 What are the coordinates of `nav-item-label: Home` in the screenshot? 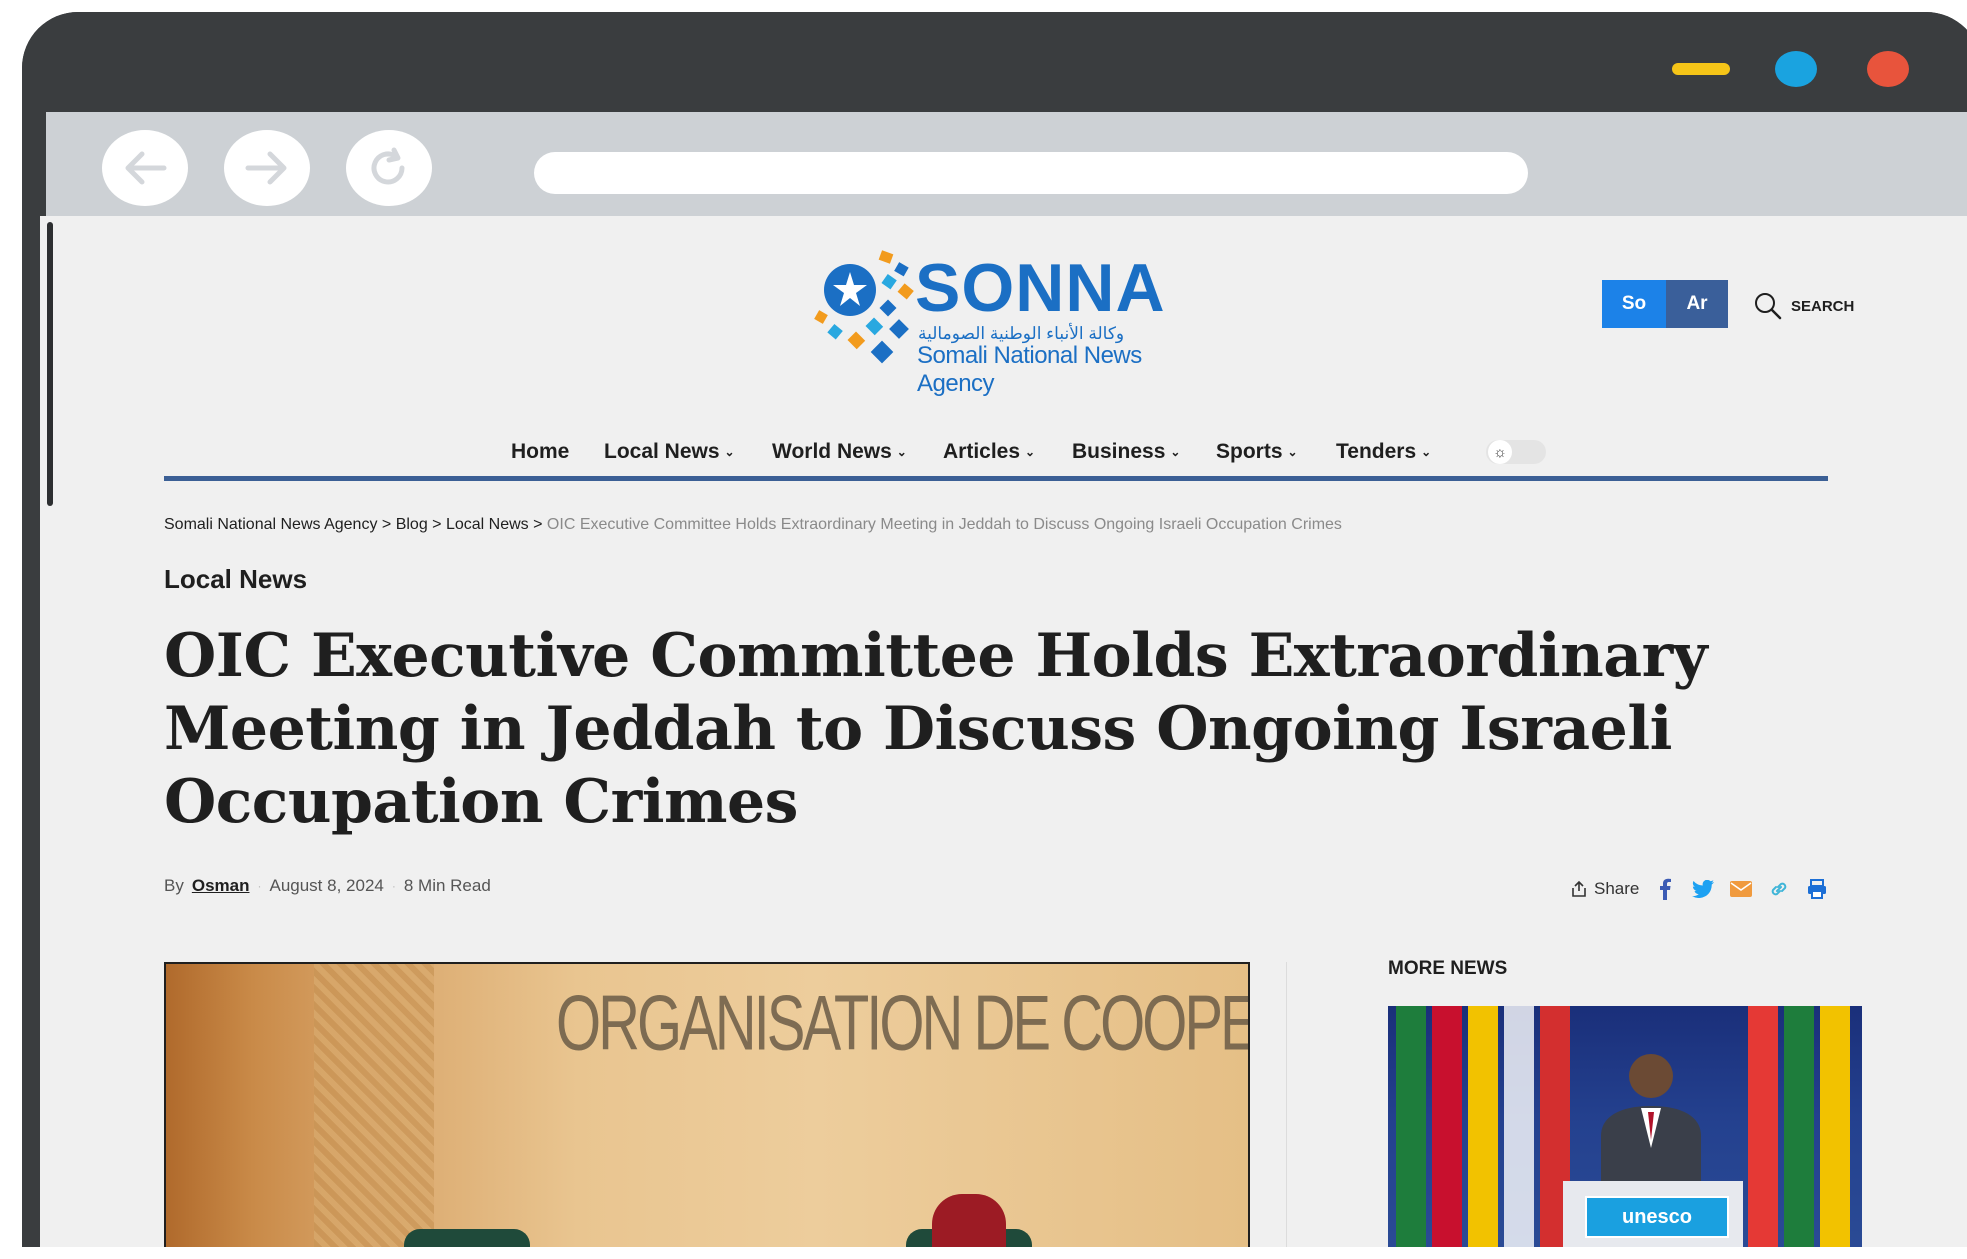 It's located at (540, 451).